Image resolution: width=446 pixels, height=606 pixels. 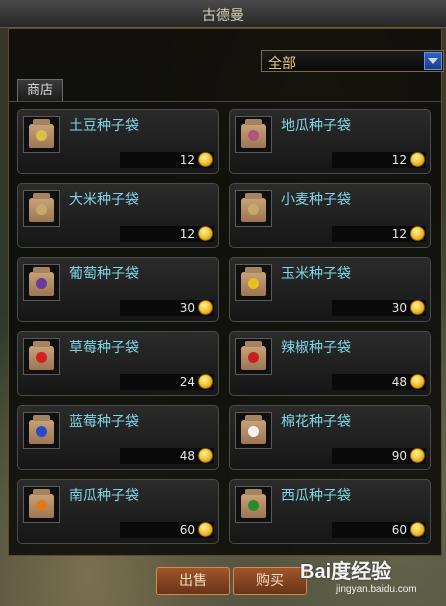 I want to click on shop-item: 葡萄种子袋 30, so click(x=118, y=289).